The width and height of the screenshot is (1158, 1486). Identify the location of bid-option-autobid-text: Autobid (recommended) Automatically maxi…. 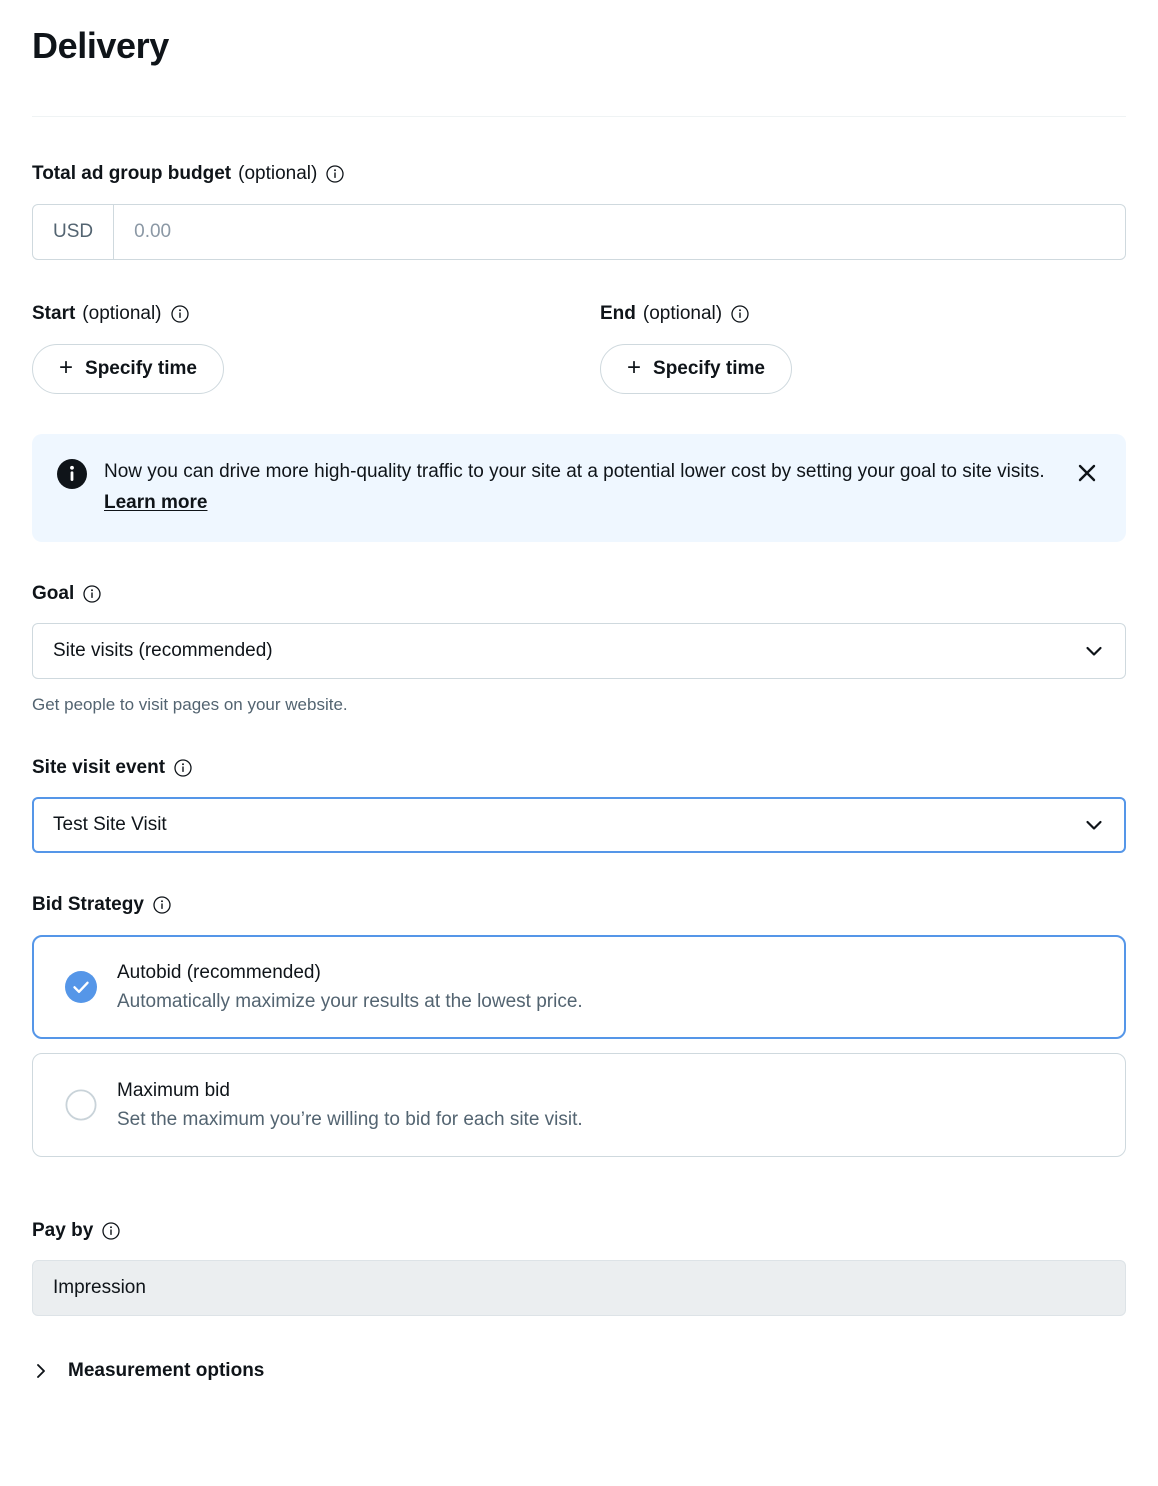
(350, 987).